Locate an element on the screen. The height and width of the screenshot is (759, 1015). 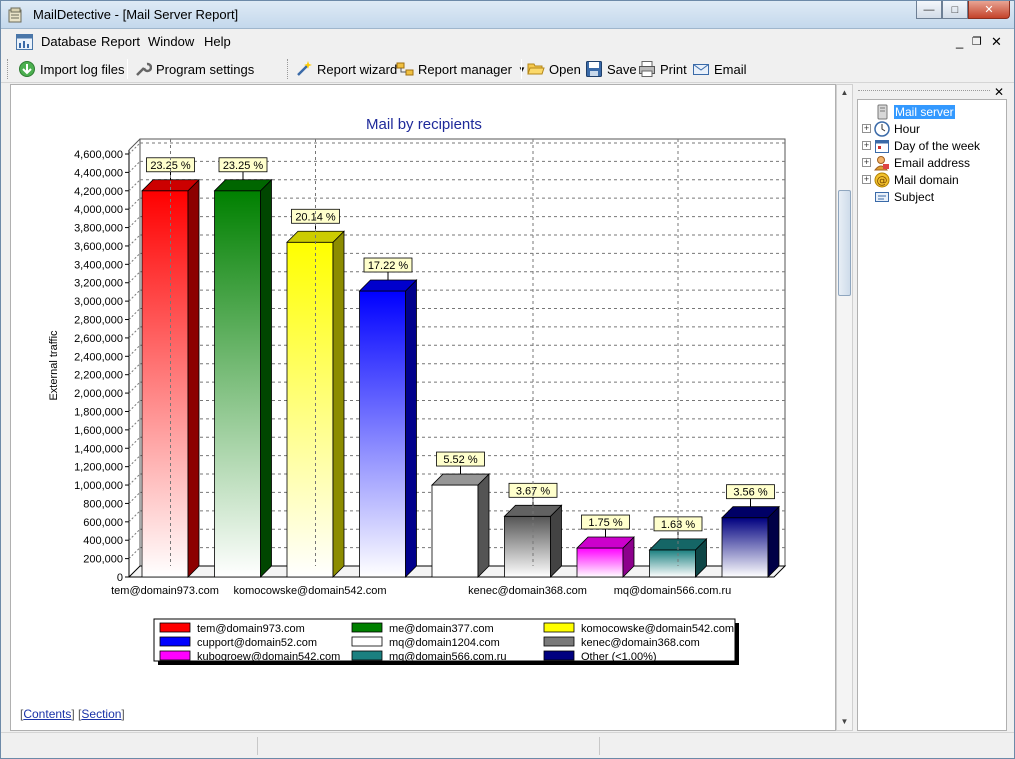
y-tick-label: 0 is located at coordinates (120, 578).